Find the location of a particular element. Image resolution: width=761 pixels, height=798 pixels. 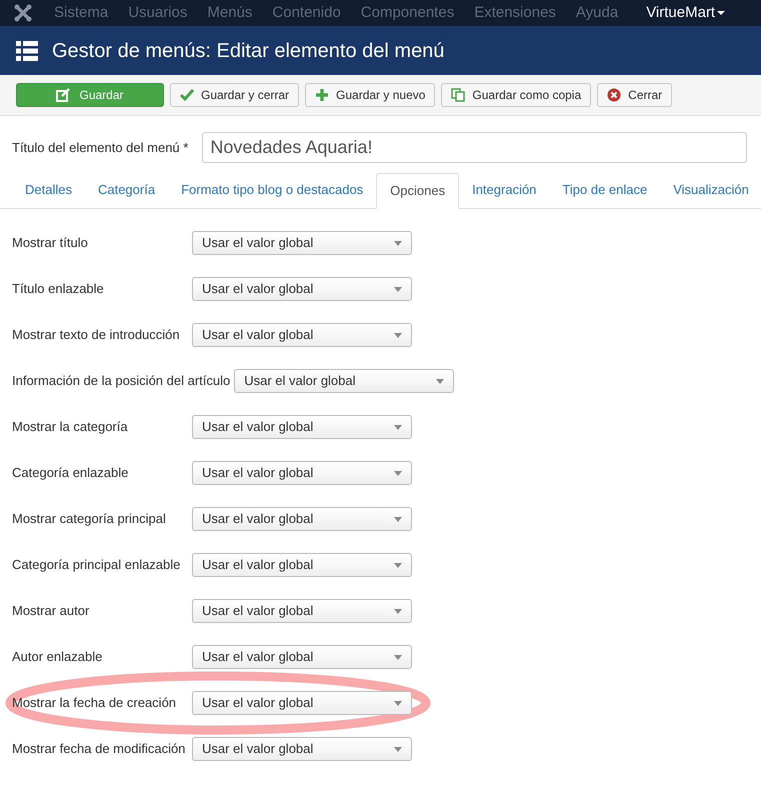

option-label: Categoría enlazable is located at coordinates (71, 473).